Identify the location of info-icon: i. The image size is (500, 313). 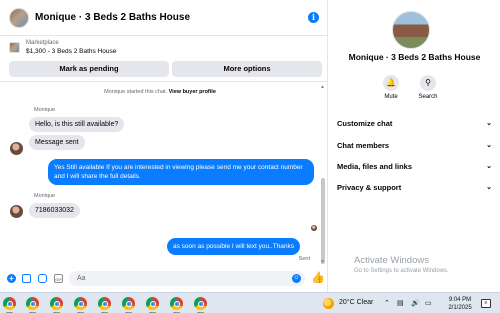
(313, 17).